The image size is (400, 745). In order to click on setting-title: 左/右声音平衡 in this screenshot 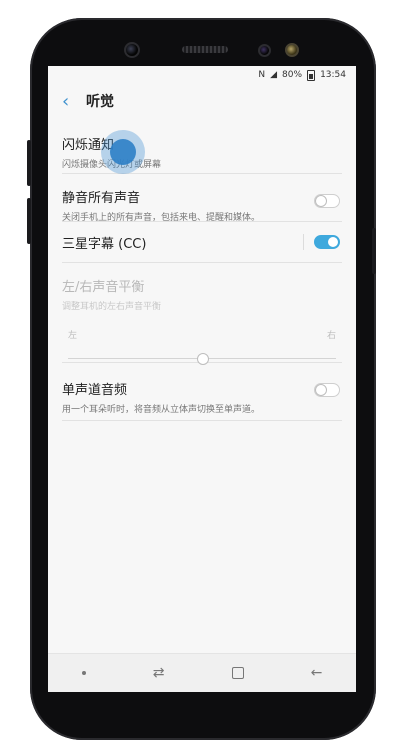, I will do `click(103, 287)`.